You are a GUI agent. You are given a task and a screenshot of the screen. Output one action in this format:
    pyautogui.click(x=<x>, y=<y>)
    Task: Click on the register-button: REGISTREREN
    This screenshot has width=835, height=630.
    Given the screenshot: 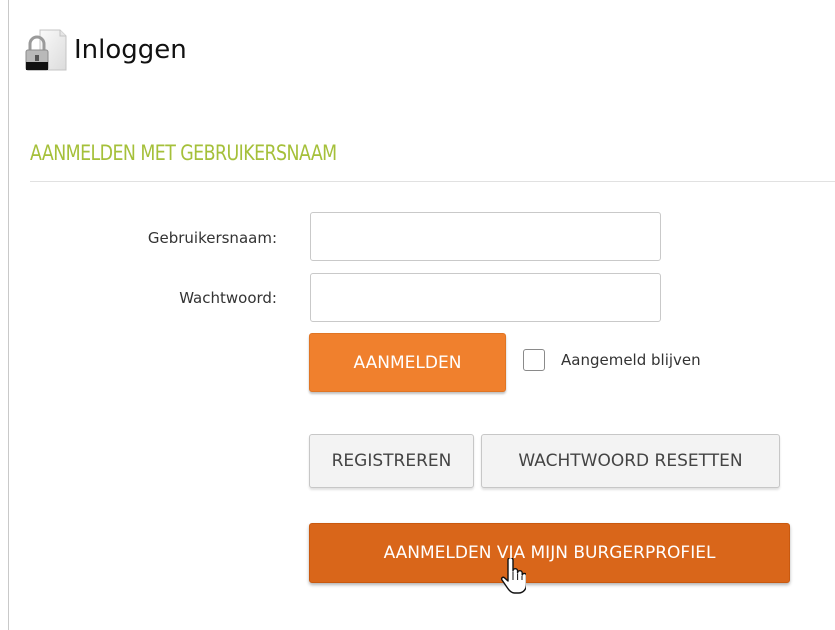 What is the action you would take?
    pyautogui.click(x=391, y=461)
    